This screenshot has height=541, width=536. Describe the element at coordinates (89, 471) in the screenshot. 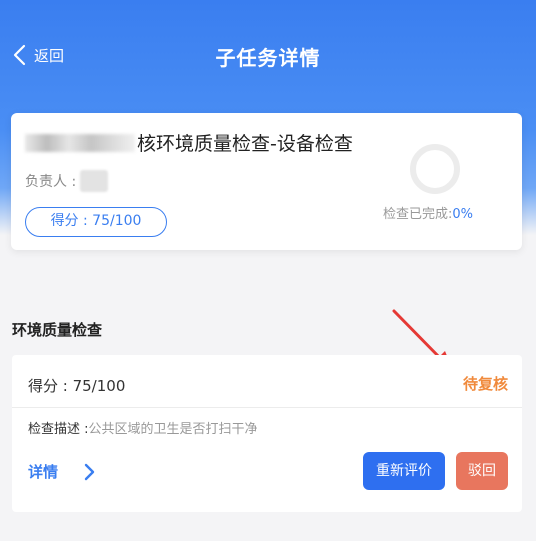

I see `chevron-right-icon` at that location.